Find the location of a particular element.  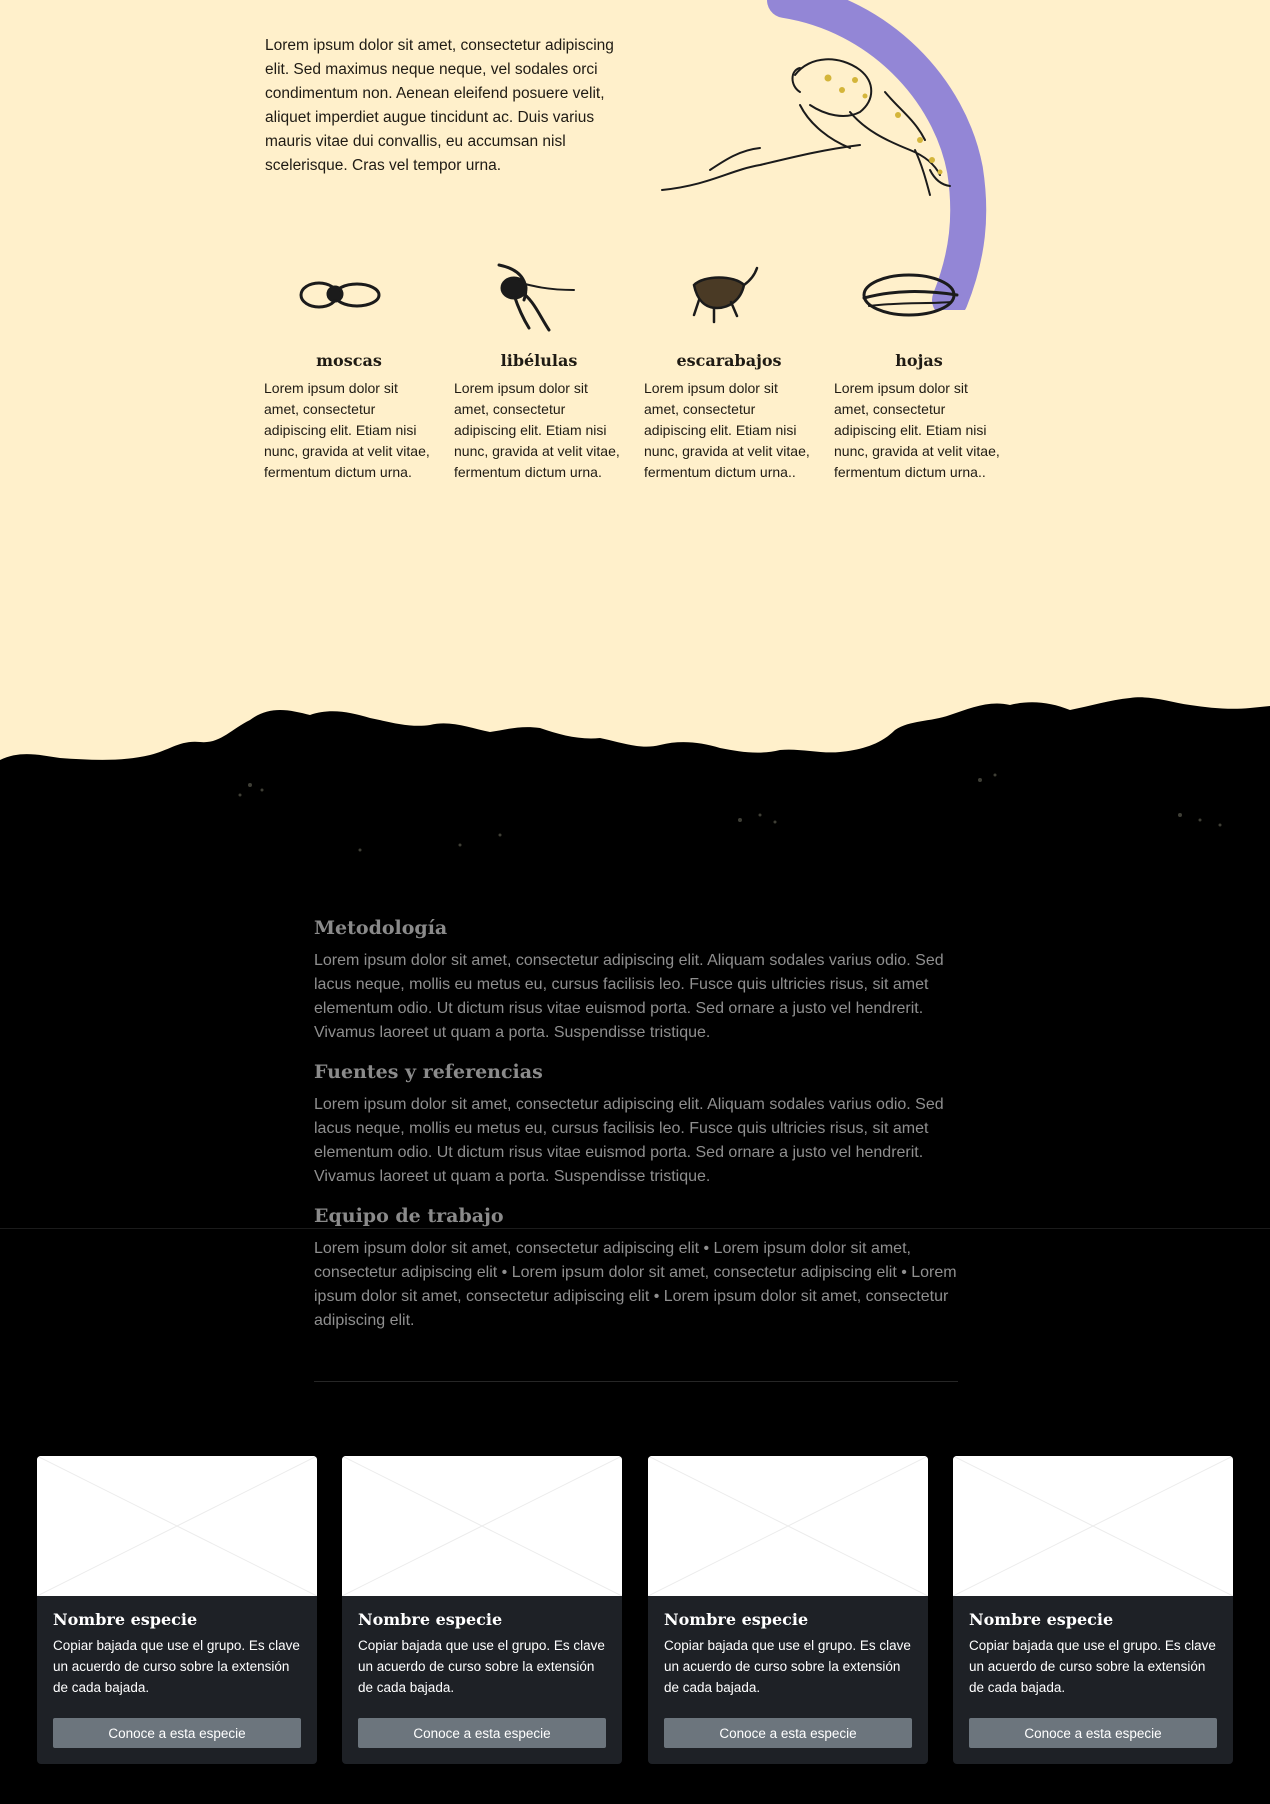

diet-title: hojas is located at coordinates (919, 360).